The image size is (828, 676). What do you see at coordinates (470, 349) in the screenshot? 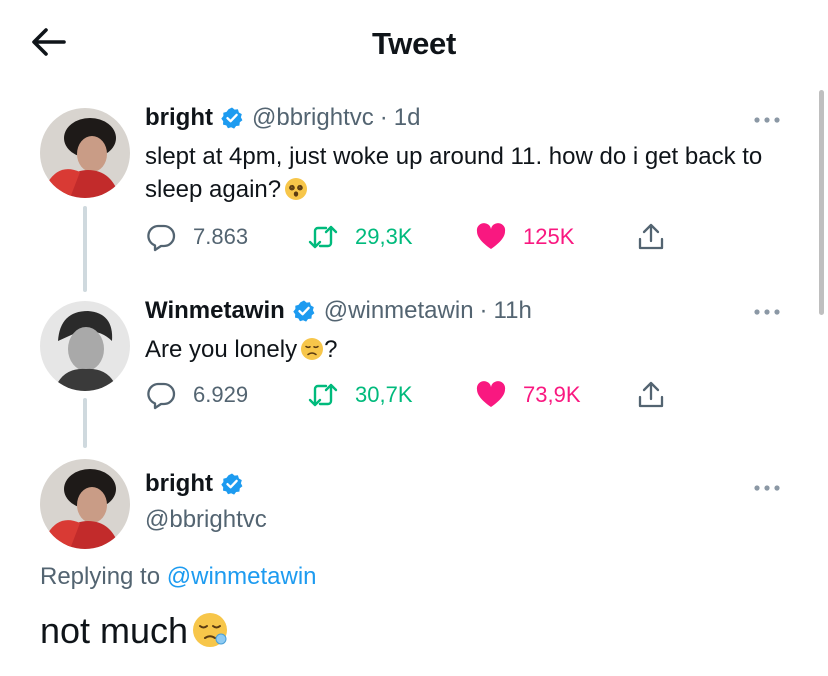
I see `tweet-text: Are you lonely?` at bounding box center [470, 349].